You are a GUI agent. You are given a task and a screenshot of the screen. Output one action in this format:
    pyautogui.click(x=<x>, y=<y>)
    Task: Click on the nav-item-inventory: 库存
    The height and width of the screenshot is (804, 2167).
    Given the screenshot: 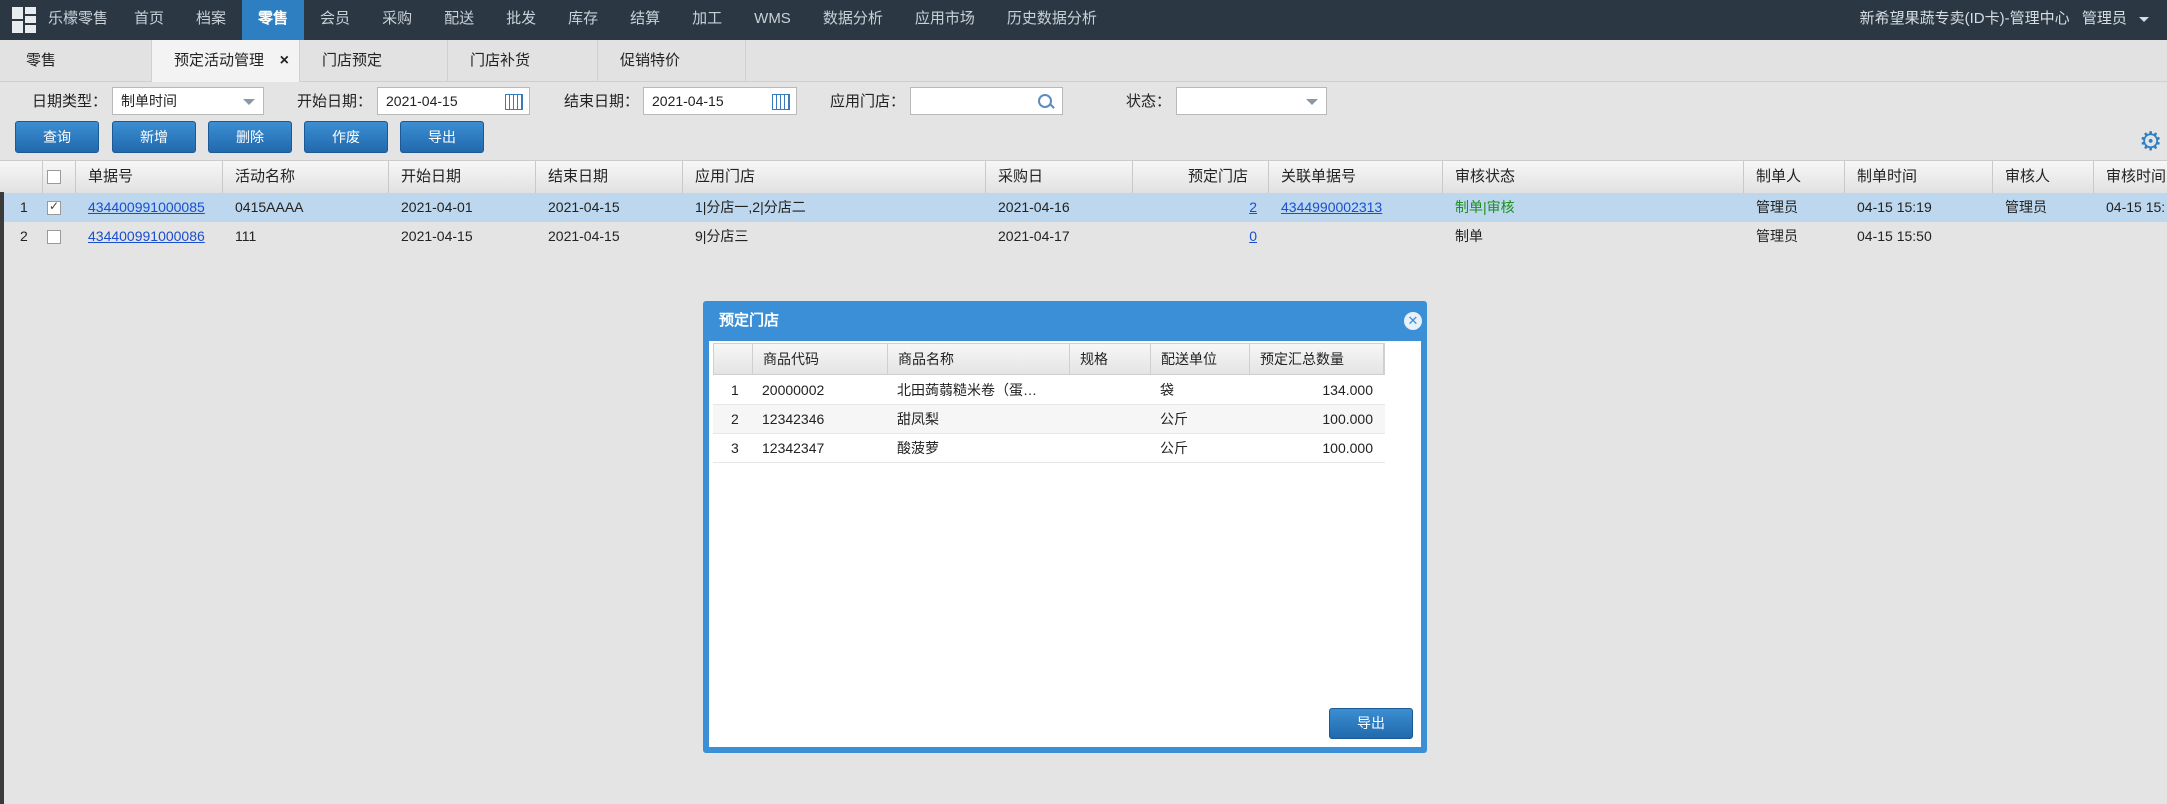 What is the action you would take?
    pyautogui.click(x=583, y=20)
    